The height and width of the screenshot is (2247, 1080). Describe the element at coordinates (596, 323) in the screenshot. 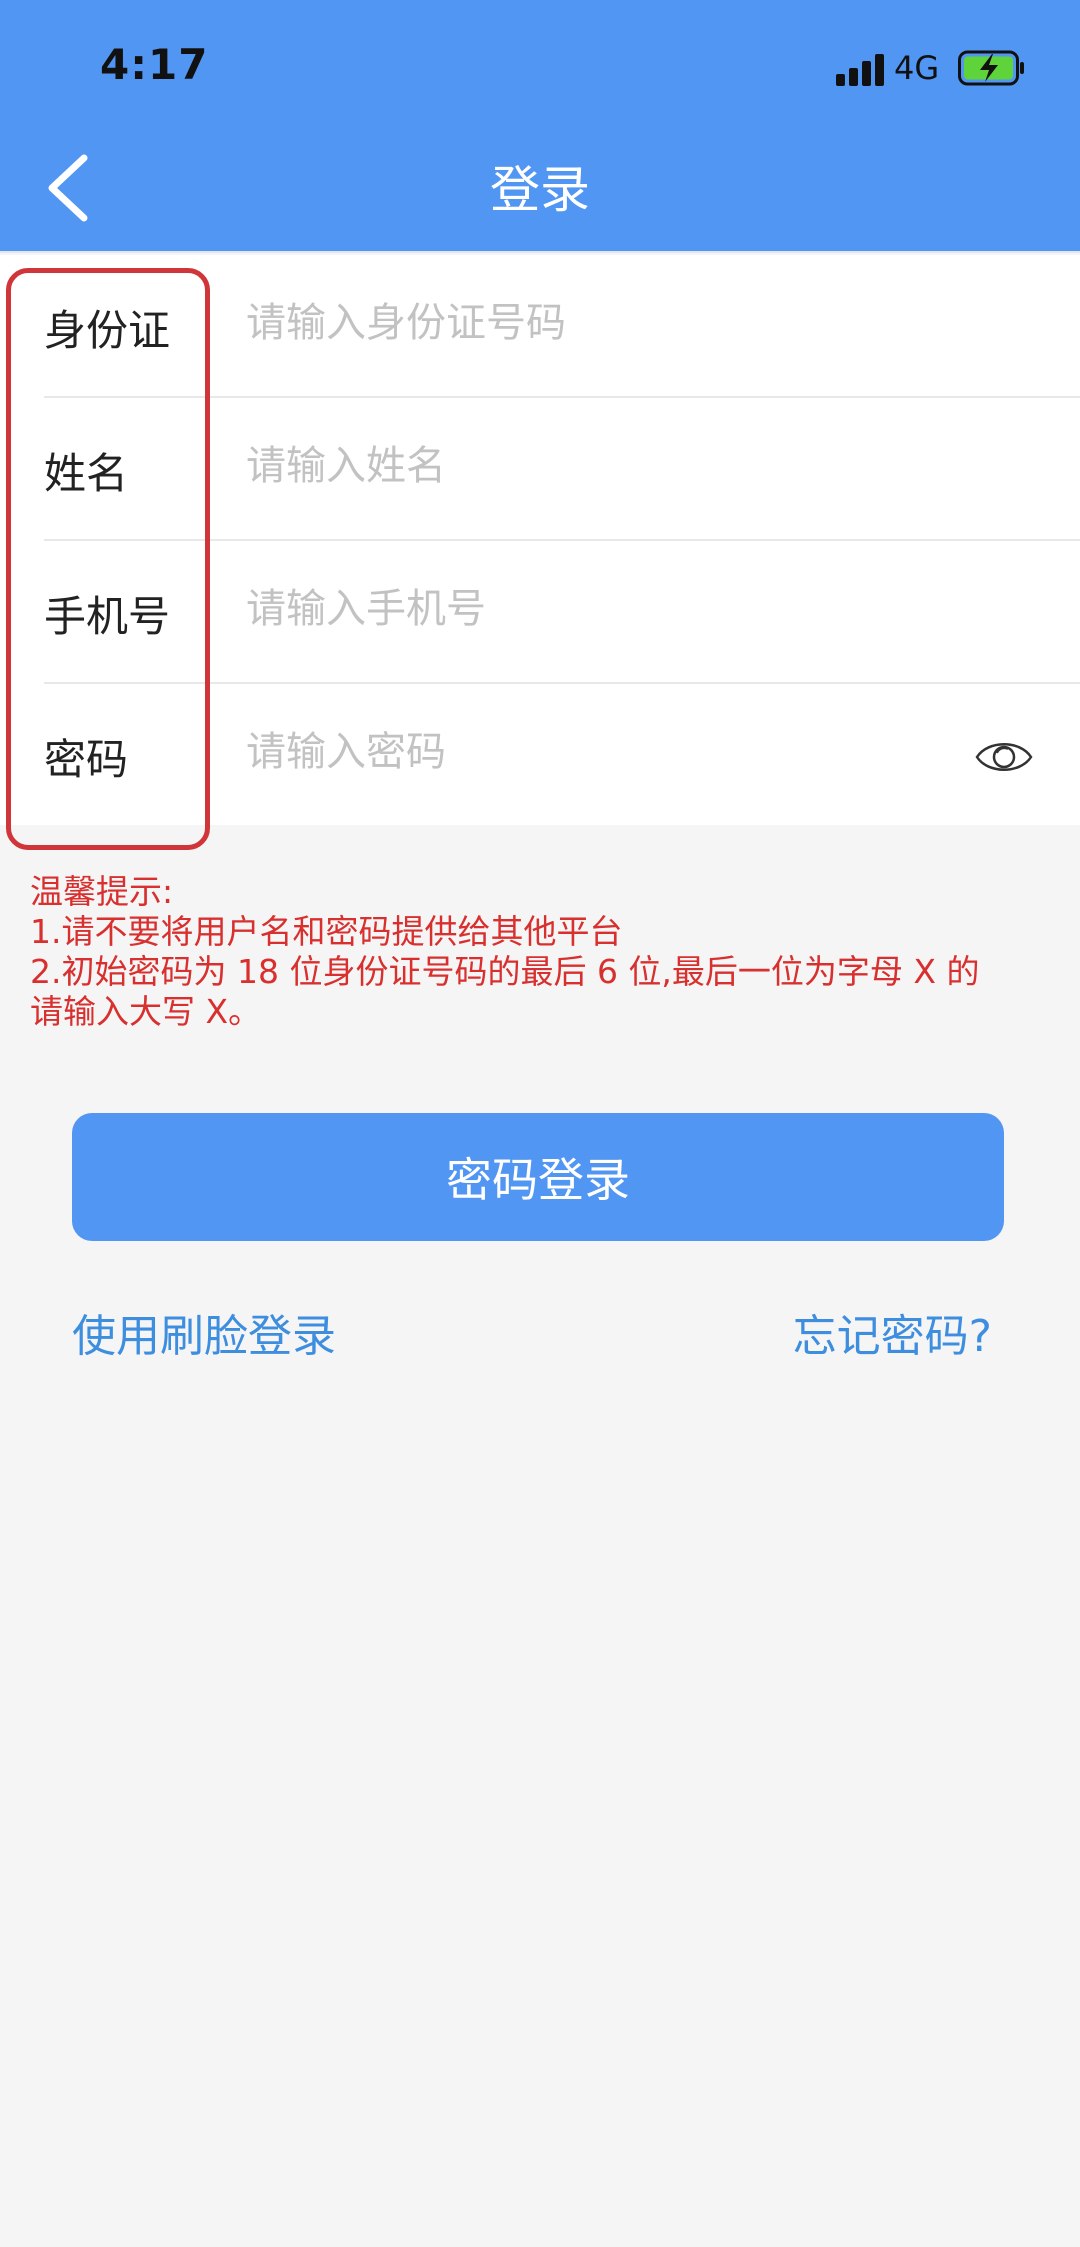

I see `id-card-input` at that location.